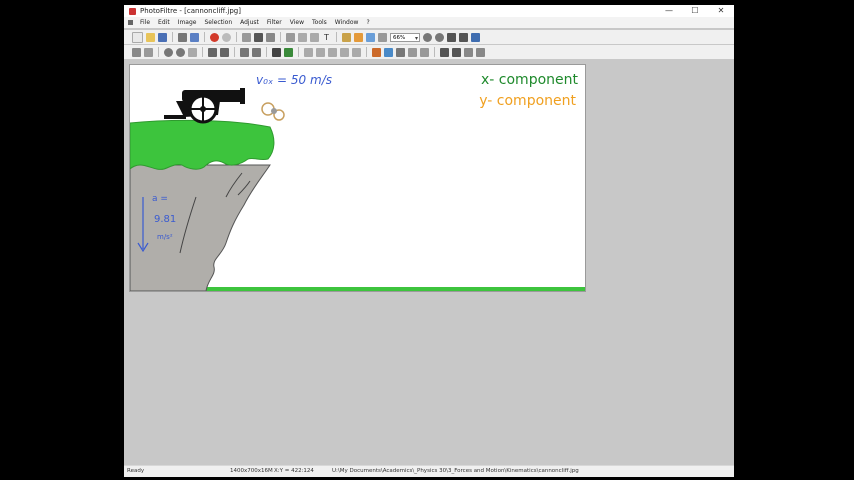 This screenshot has height=480, width=854. What do you see at coordinates (370, 37) in the screenshot?
I see `batch-icon` at bounding box center [370, 37].